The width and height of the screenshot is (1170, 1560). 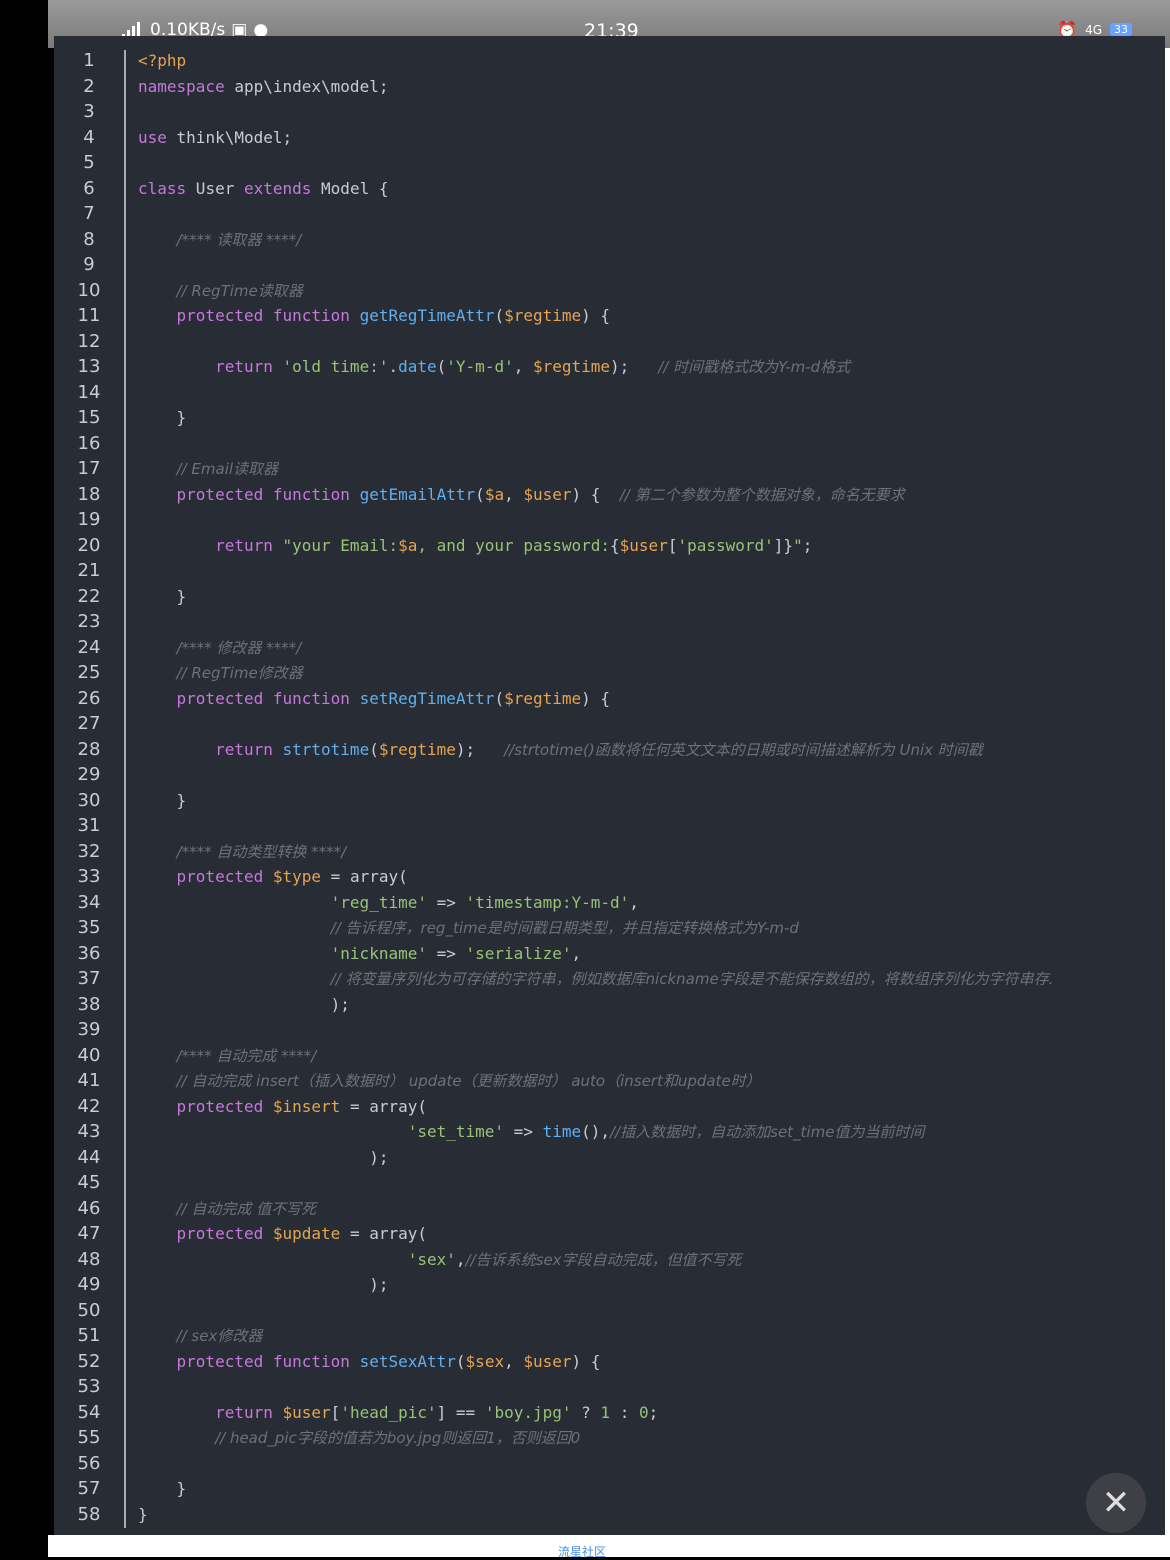 I want to click on code-token: (),, so click(x=596, y=1131).